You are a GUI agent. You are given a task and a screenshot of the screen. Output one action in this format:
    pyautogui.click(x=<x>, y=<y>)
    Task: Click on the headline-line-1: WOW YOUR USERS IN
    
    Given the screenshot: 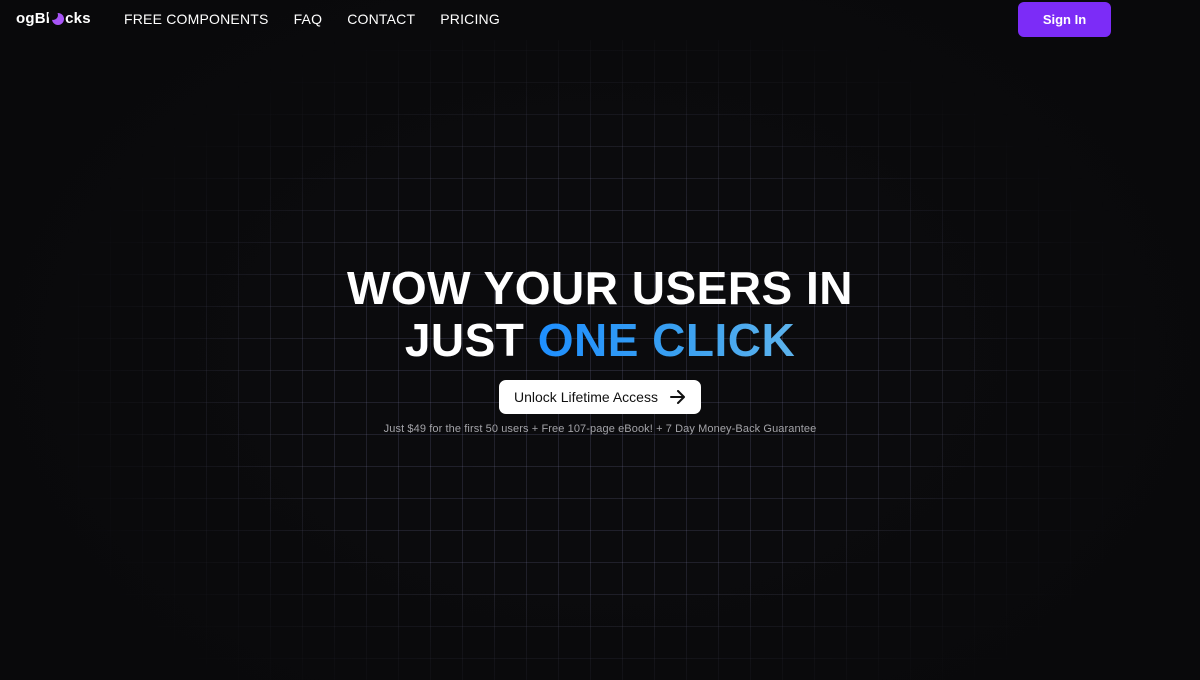 What is the action you would take?
    pyautogui.click(x=599, y=288)
    